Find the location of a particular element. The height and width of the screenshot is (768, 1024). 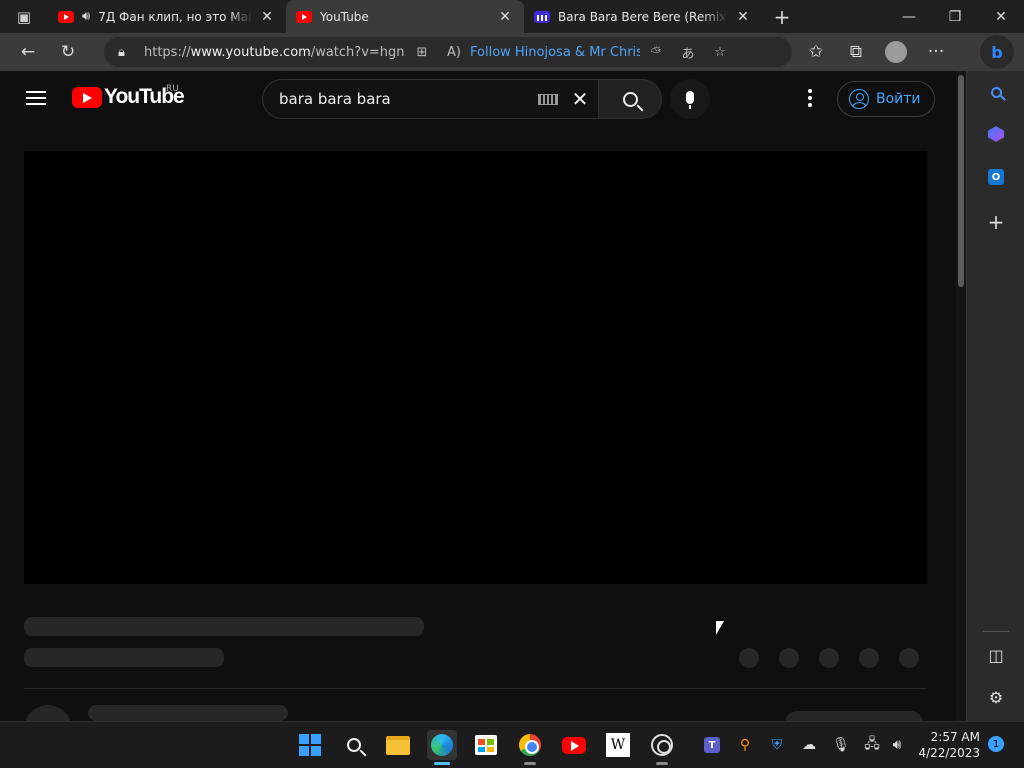

sidebar-copilot-button is located at coordinates (996, 134).